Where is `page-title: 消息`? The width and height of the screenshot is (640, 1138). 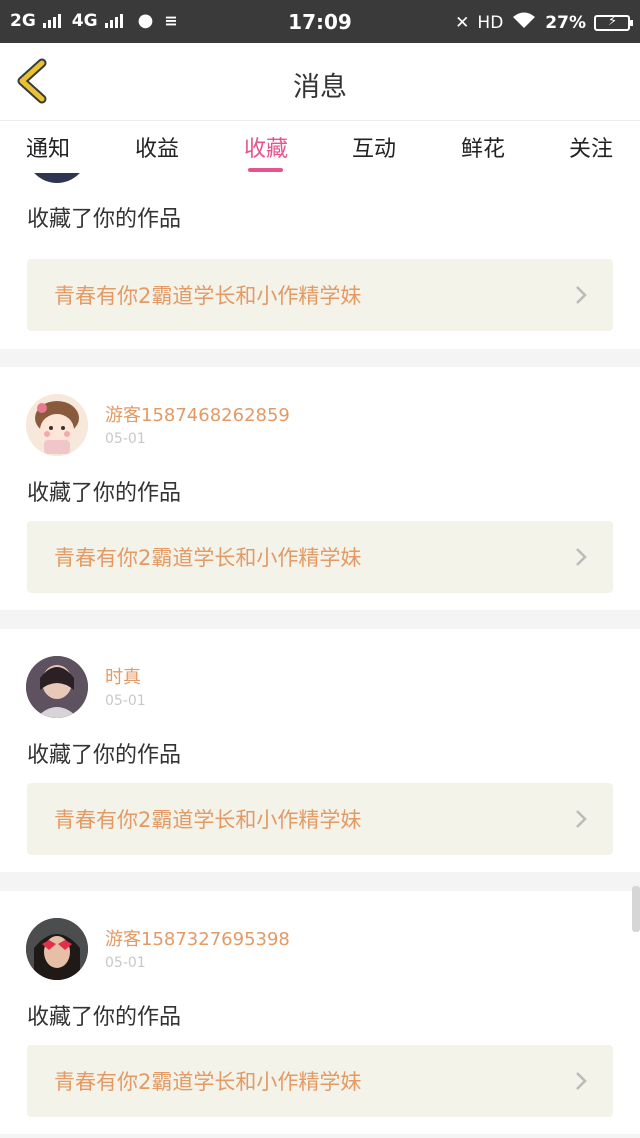
page-title: 消息 is located at coordinates (320, 87).